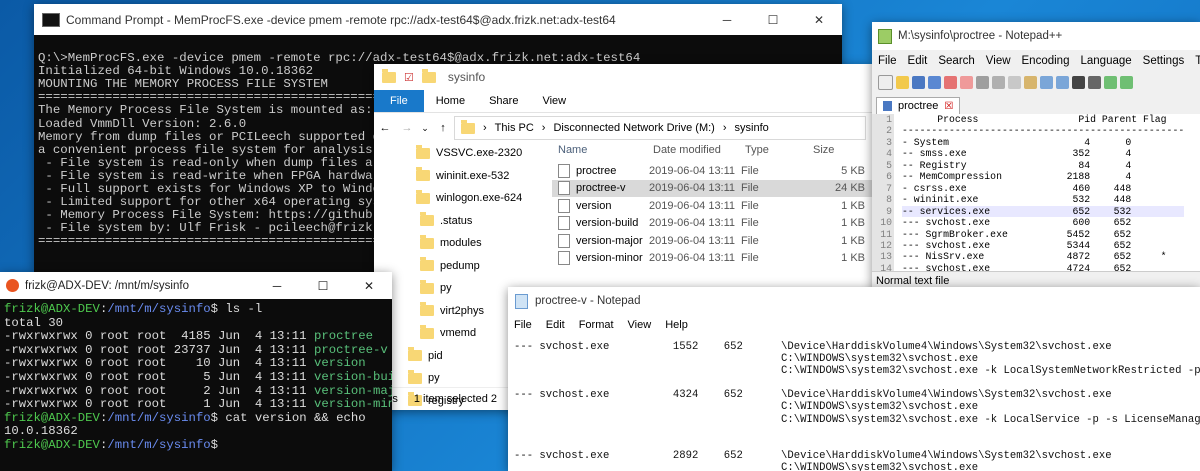 This screenshot has width=1200, height=471. Describe the element at coordinates (602, 150) in the screenshot. I see `column-name: Name` at that location.